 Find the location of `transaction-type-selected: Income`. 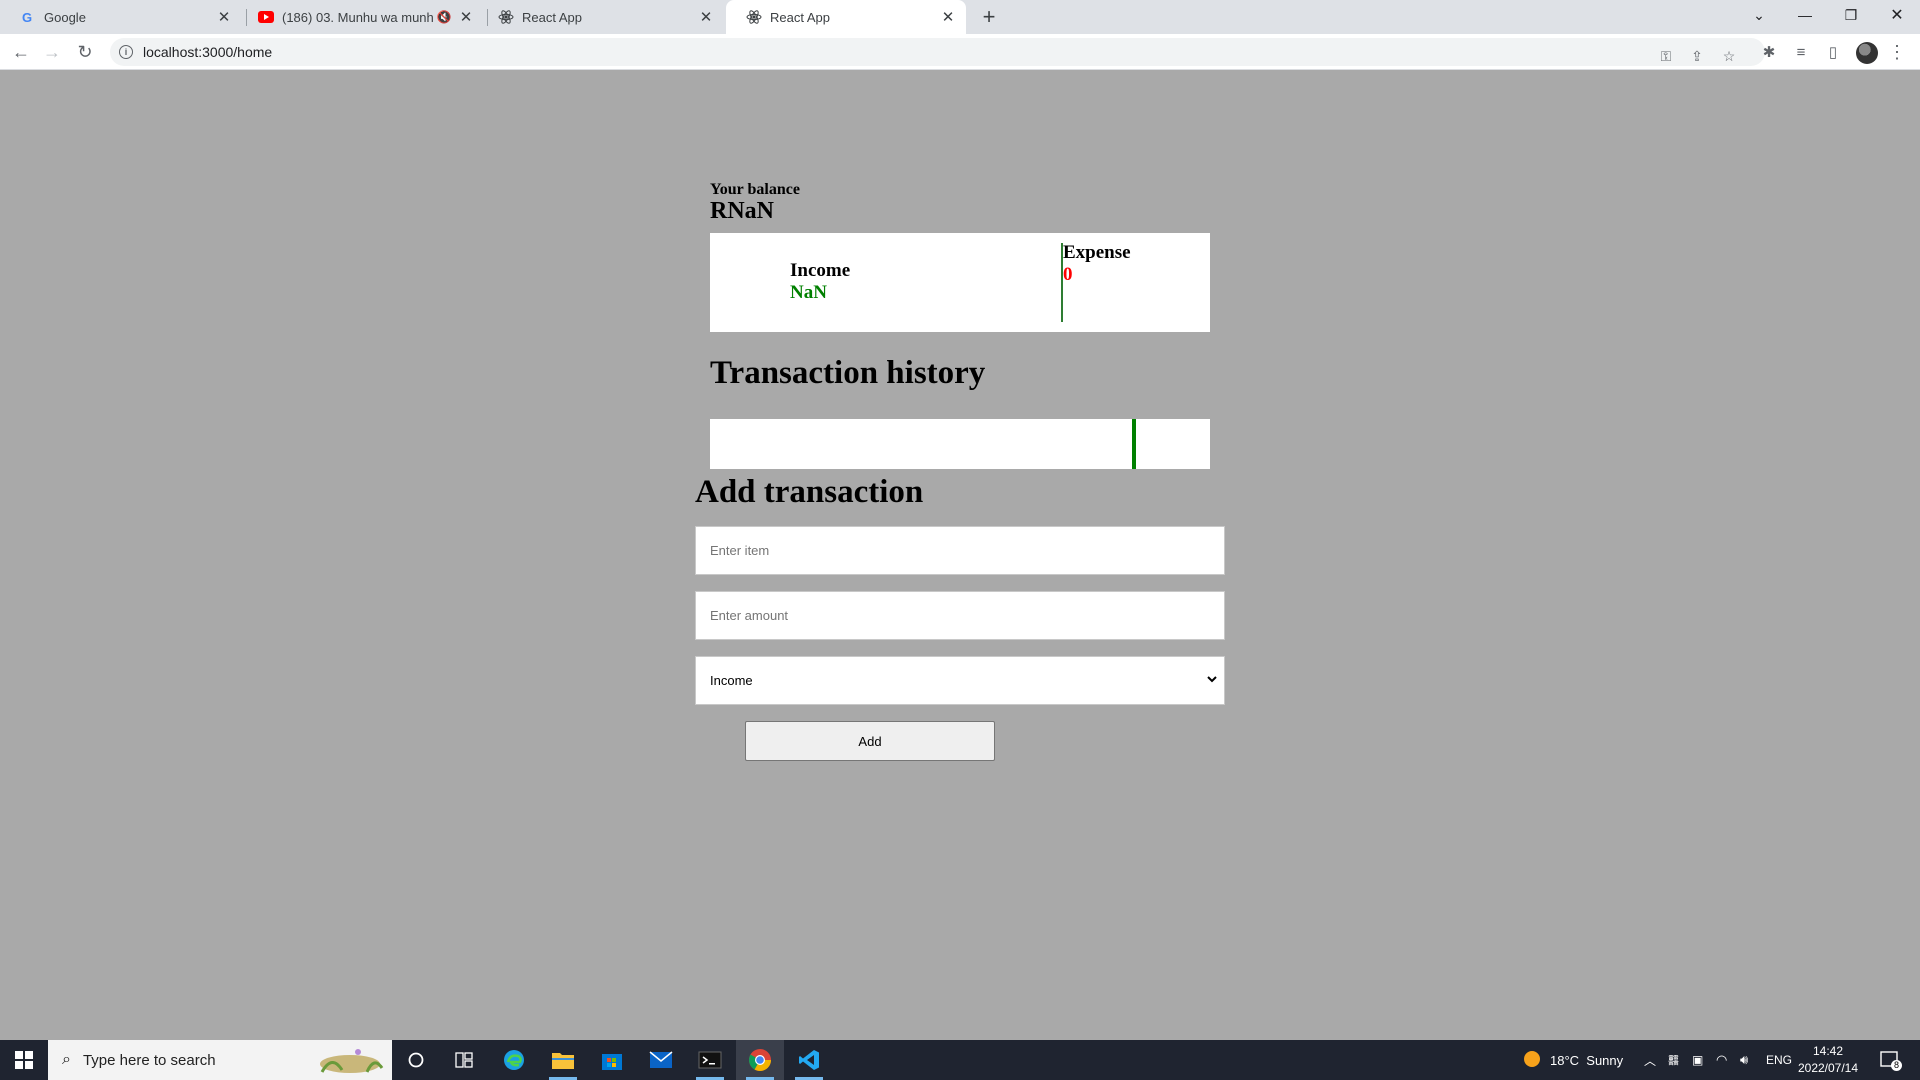

transaction-type-selected: Income is located at coordinates (731, 680).